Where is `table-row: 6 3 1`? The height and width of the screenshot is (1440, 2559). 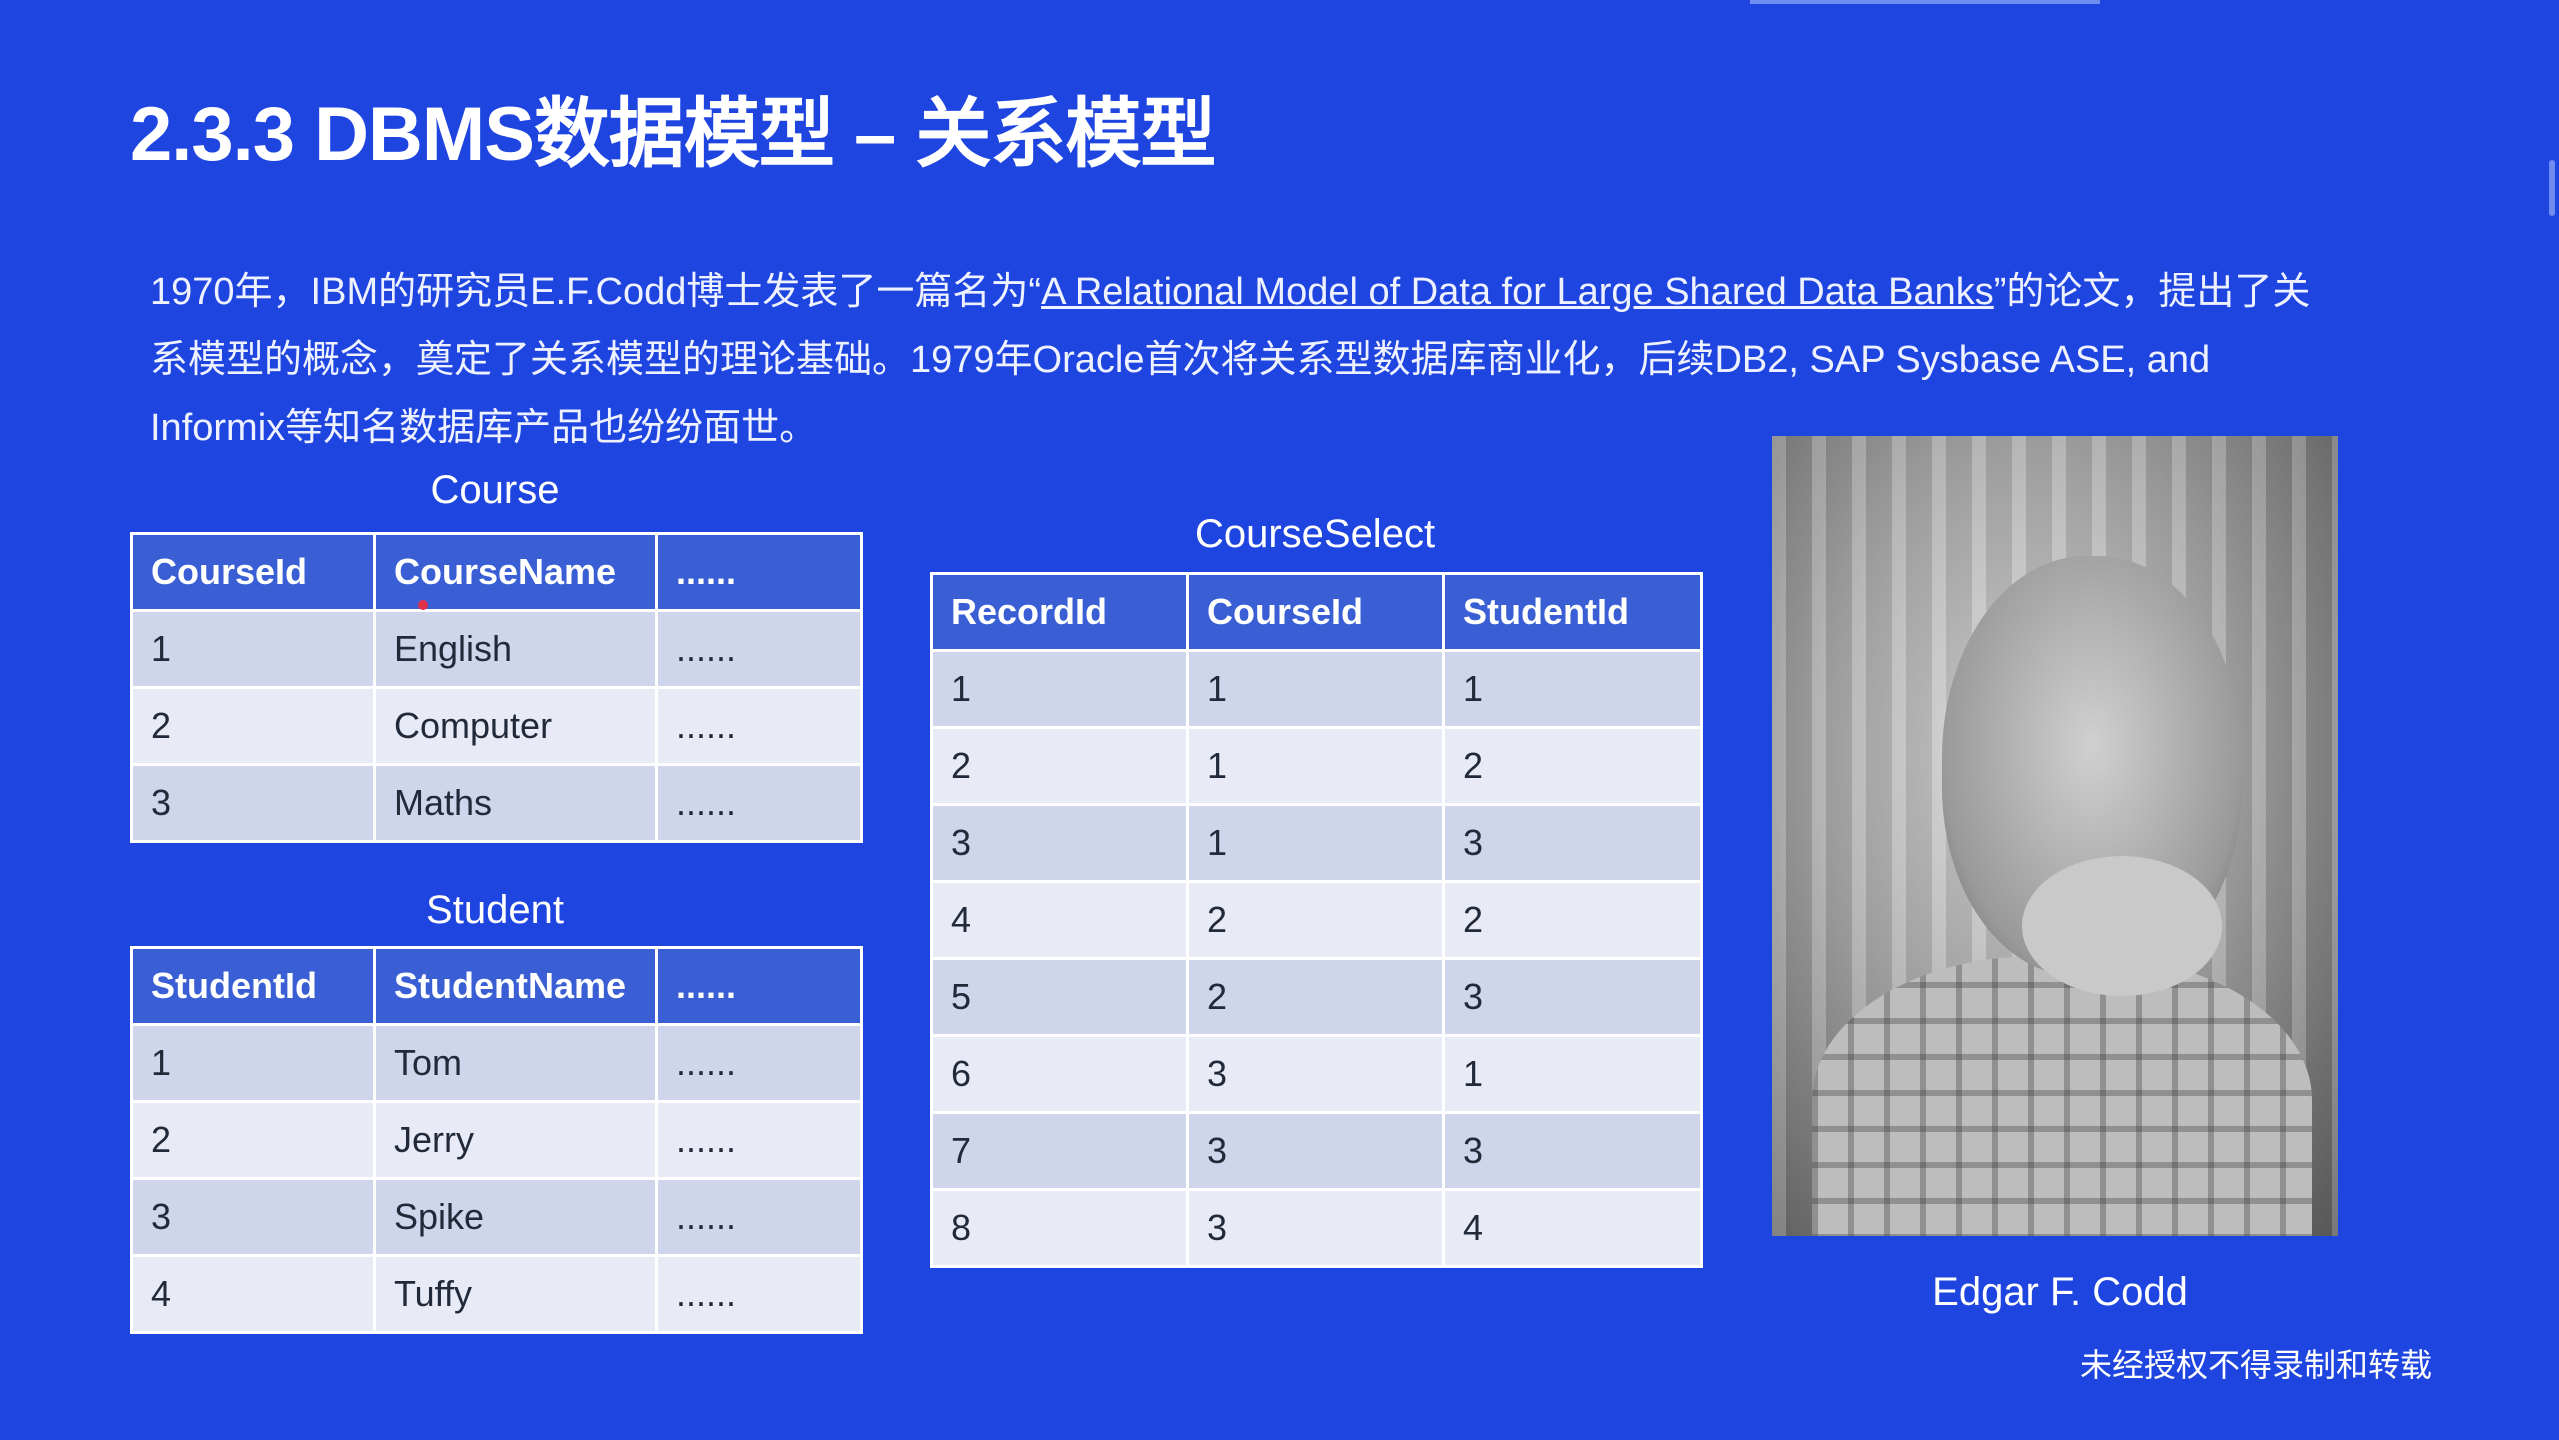
table-row: 6 3 1 is located at coordinates (1316, 1074).